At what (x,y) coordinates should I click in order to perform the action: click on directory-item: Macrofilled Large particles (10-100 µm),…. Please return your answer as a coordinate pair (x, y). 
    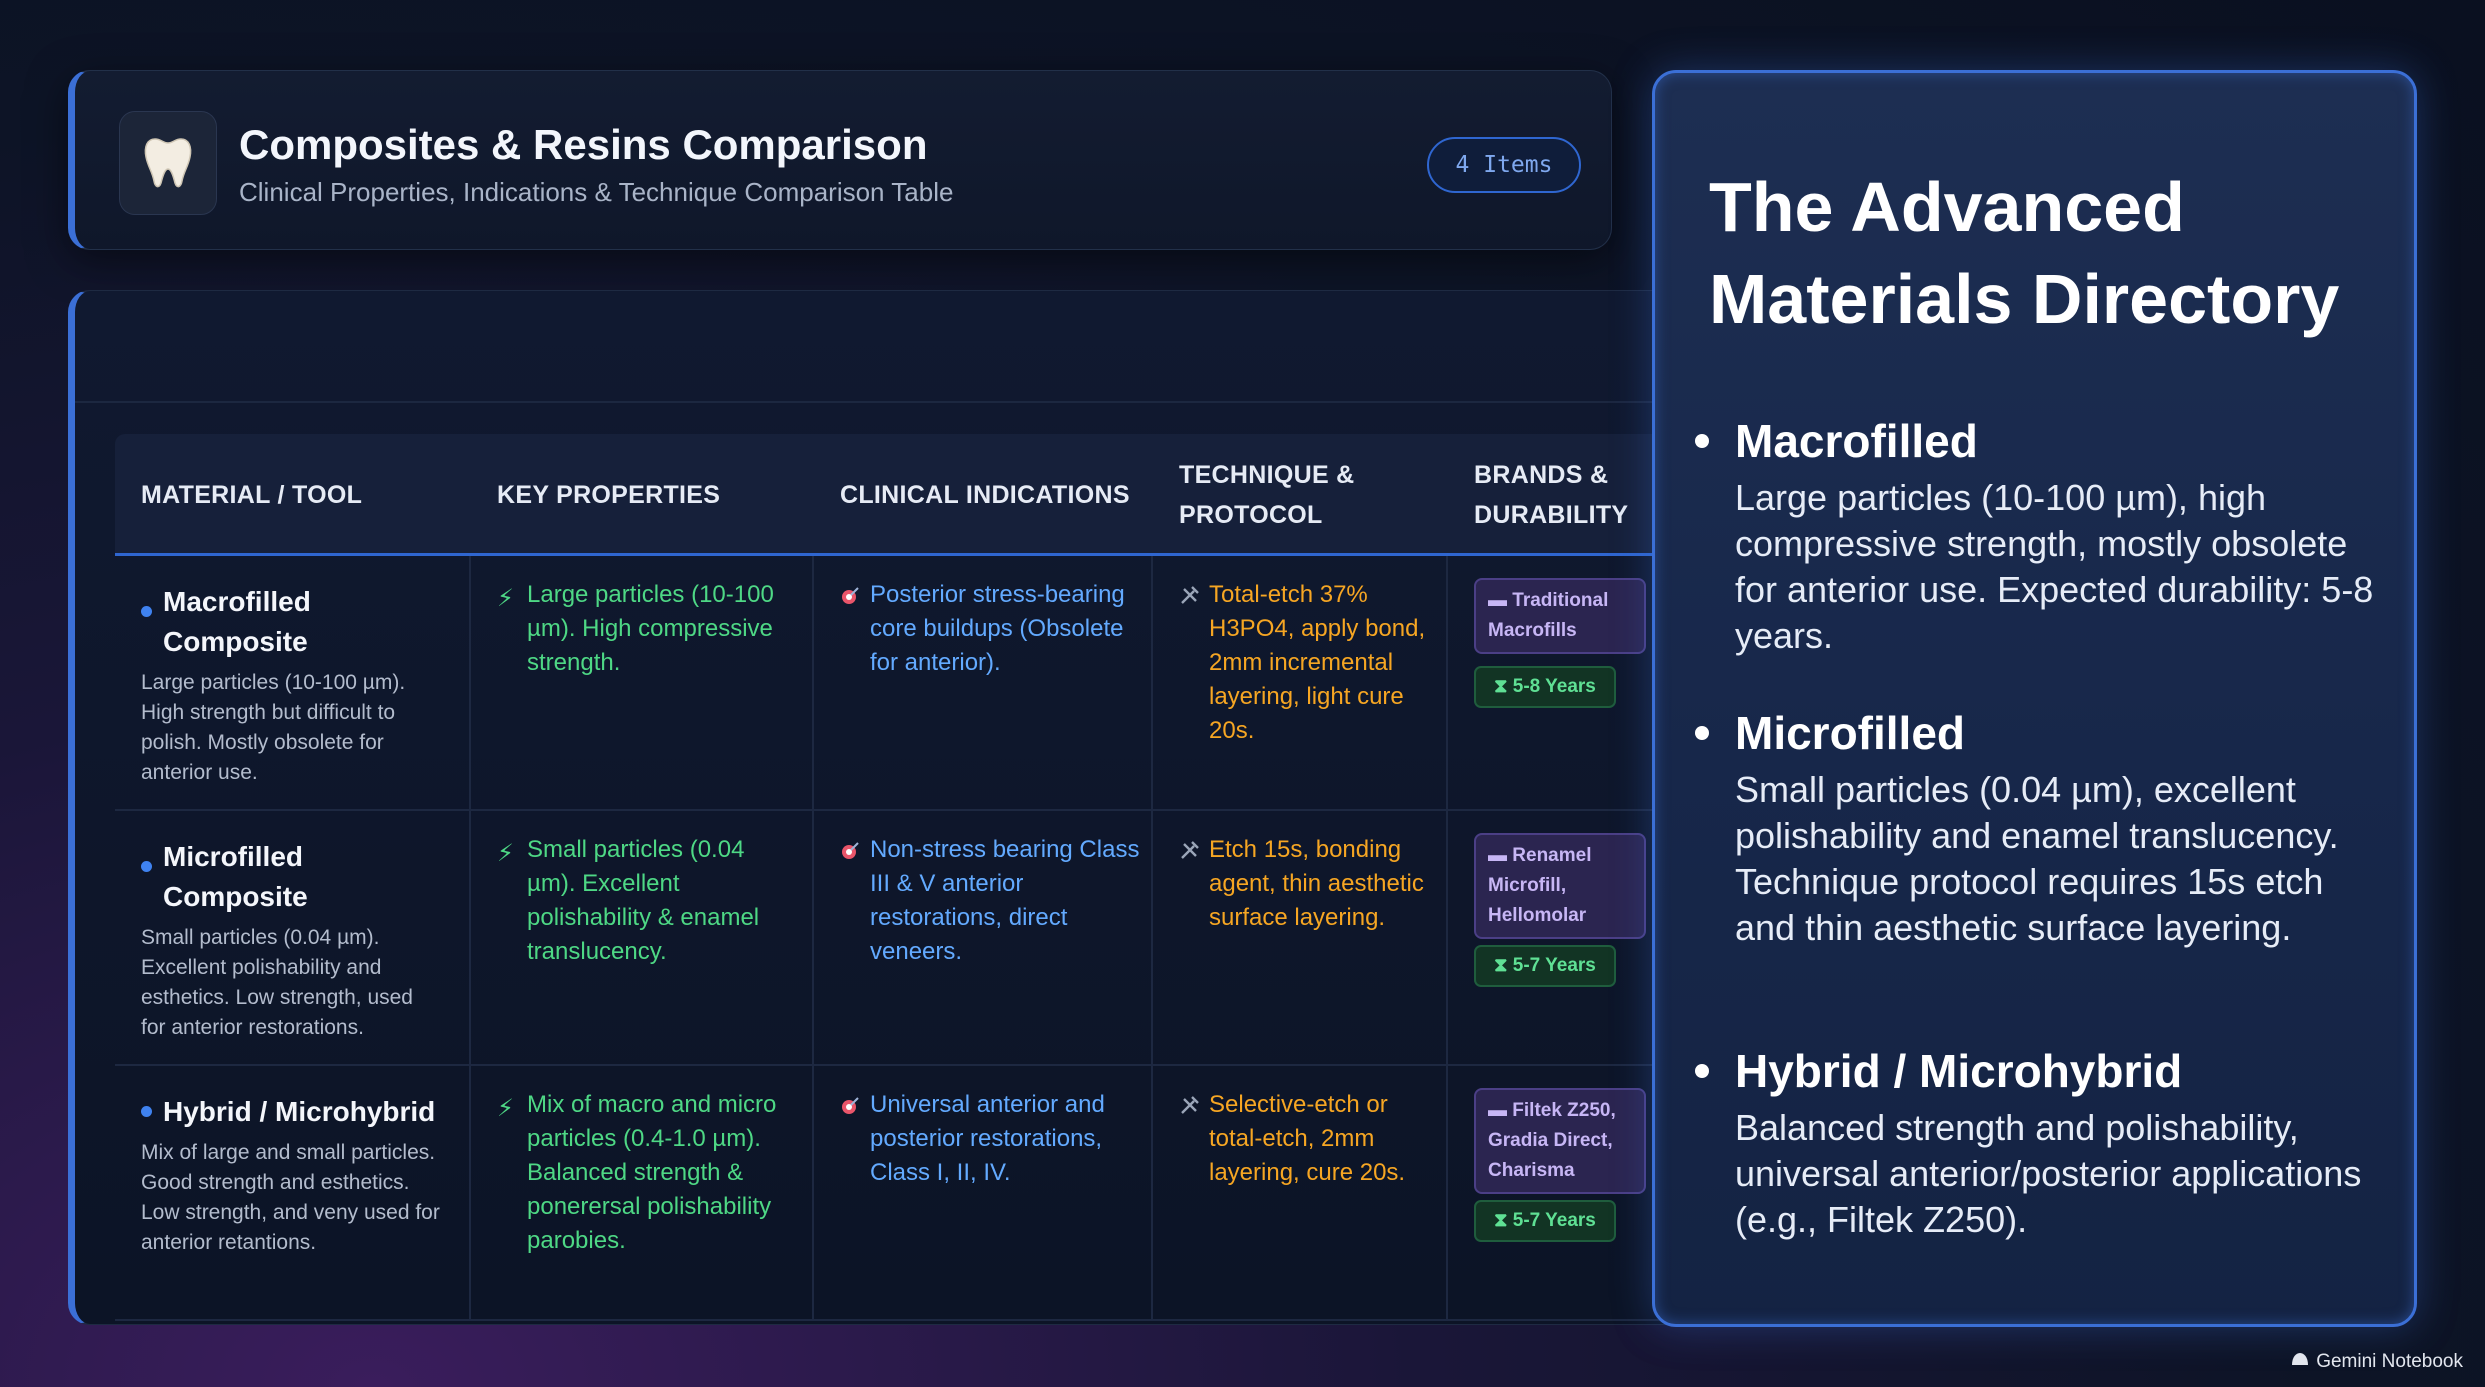
    Looking at the image, I should click on (2040, 536).